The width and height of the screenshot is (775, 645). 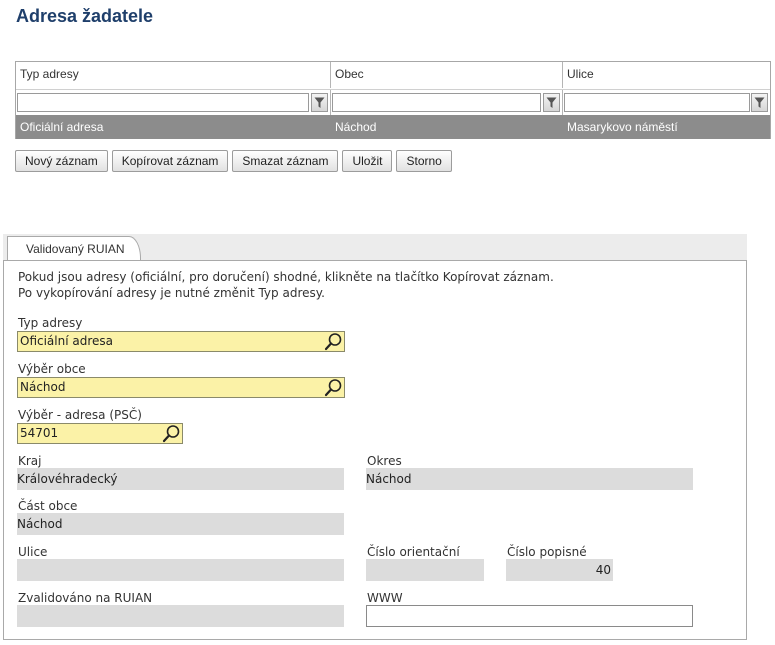 I want to click on ulice-value, so click(x=180, y=570).